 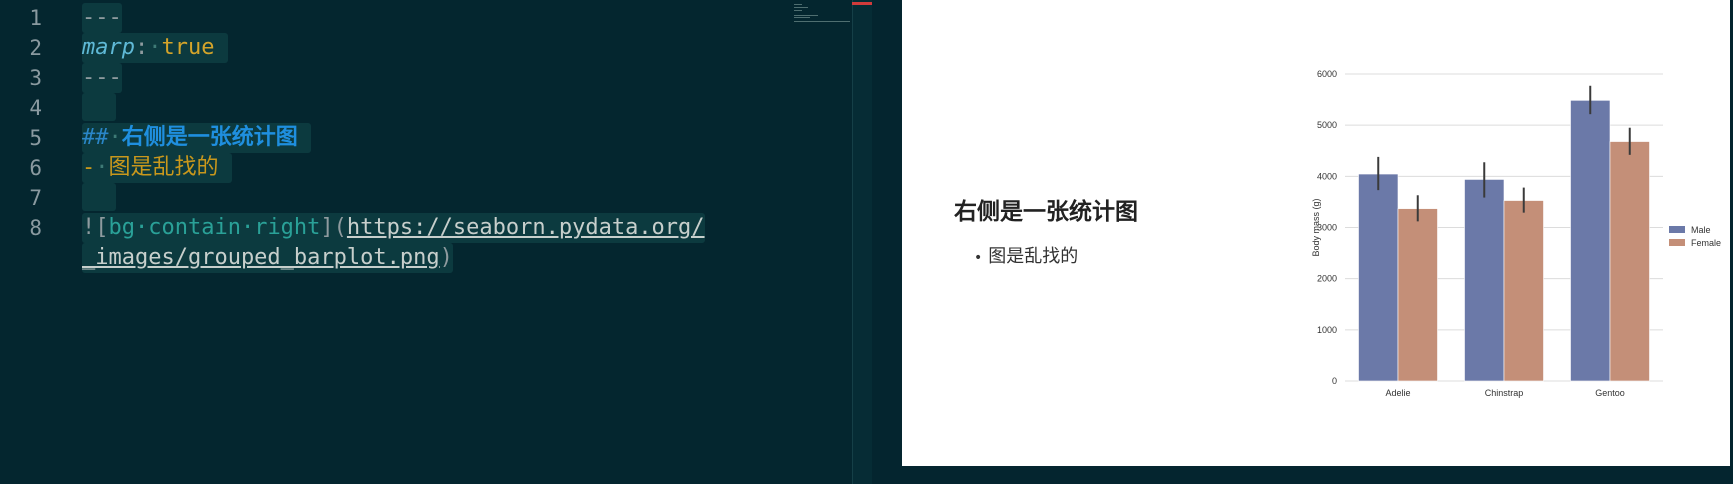 I want to click on line-number: 3, so click(x=35, y=78).